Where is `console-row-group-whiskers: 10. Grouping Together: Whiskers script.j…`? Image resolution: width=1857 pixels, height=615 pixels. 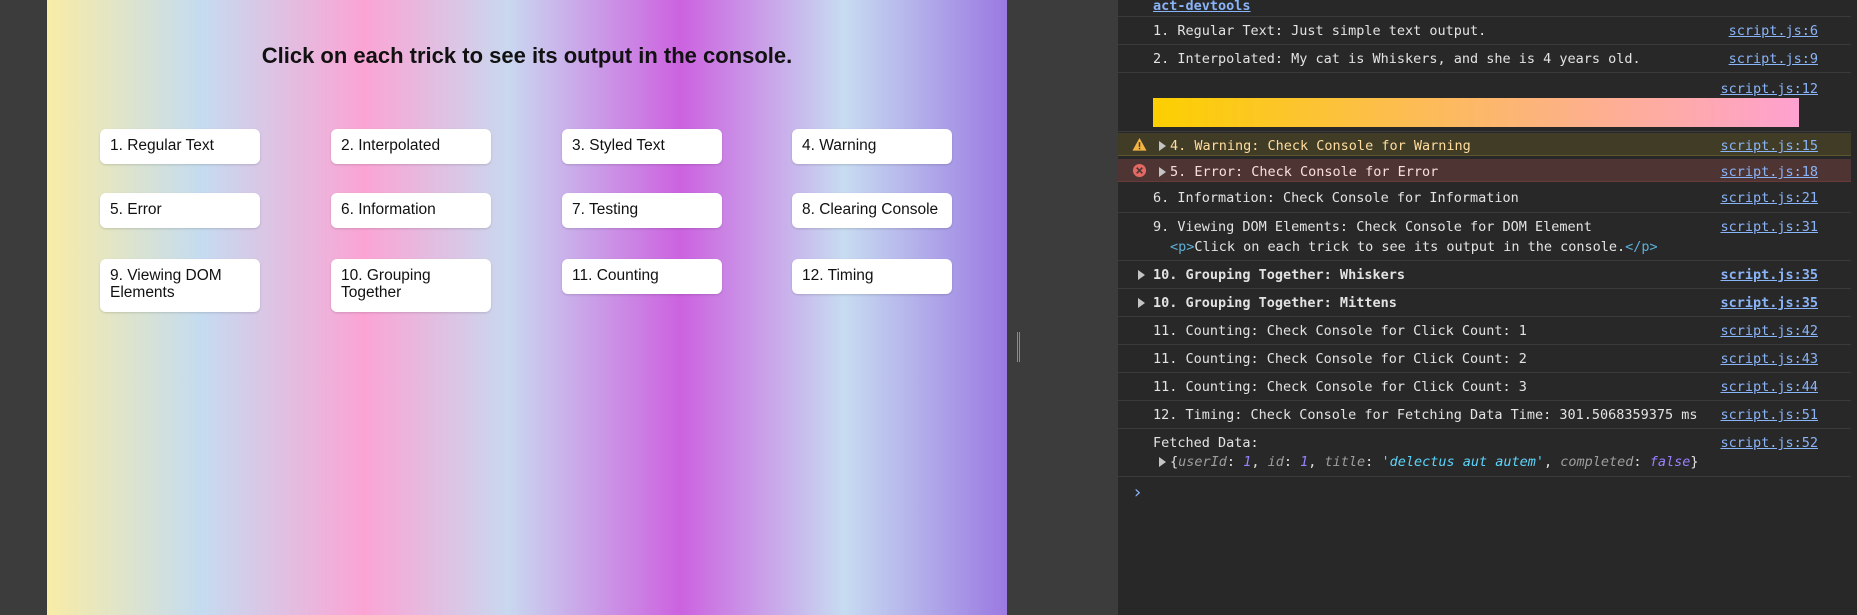 console-row-group-whiskers: 10. Grouping Together: Whiskers script.j… is located at coordinates (1484, 275).